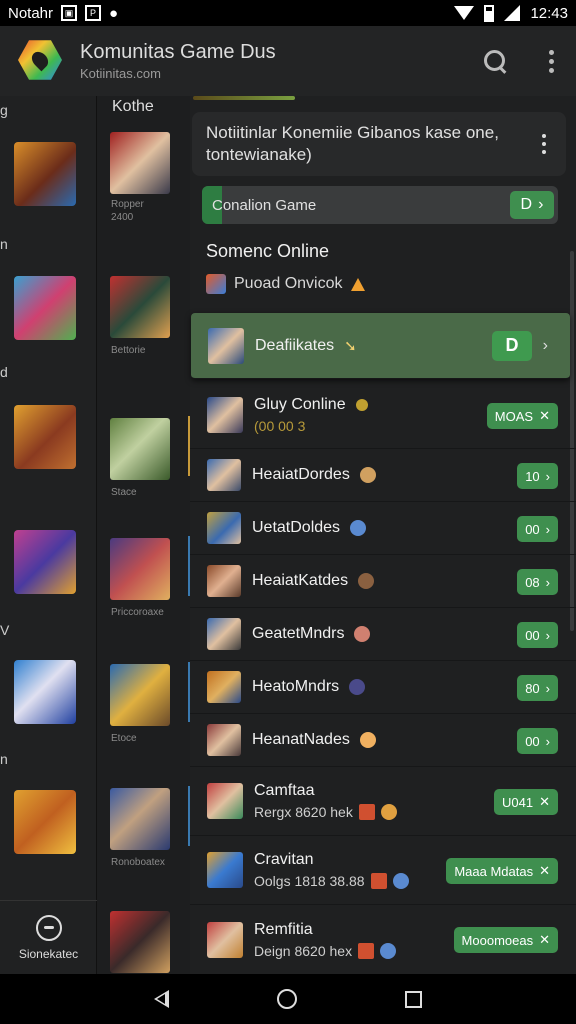 Image resolution: width=576 pixels, height=1024 pixels. I want to click on row-action-button: 80 ›, so click(537, 688).